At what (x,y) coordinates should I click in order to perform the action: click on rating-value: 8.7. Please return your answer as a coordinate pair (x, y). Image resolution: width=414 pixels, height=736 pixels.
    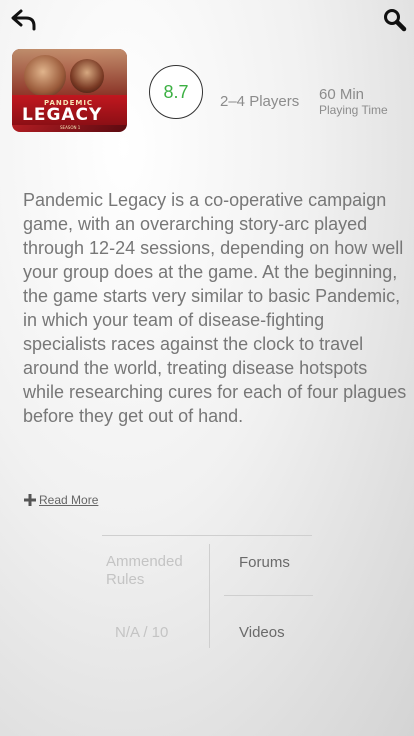
    Looking at the image, I should click on (176, 91).